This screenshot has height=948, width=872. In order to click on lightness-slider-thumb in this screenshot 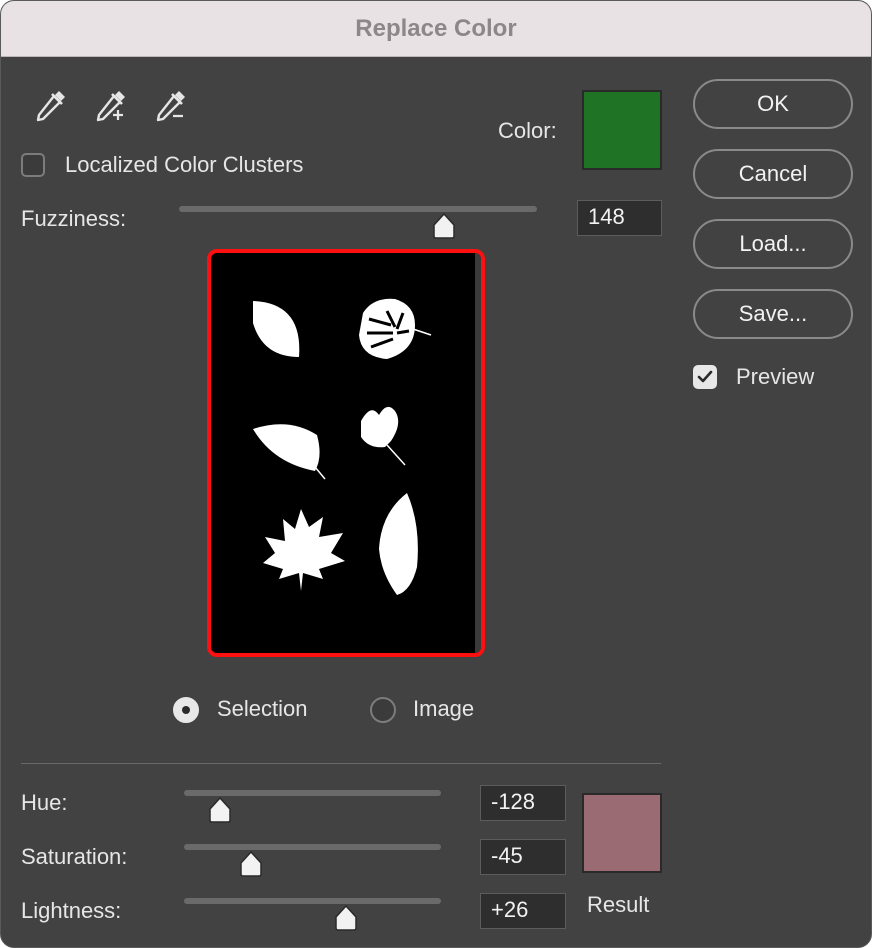, I will do `click(346, 918)`.